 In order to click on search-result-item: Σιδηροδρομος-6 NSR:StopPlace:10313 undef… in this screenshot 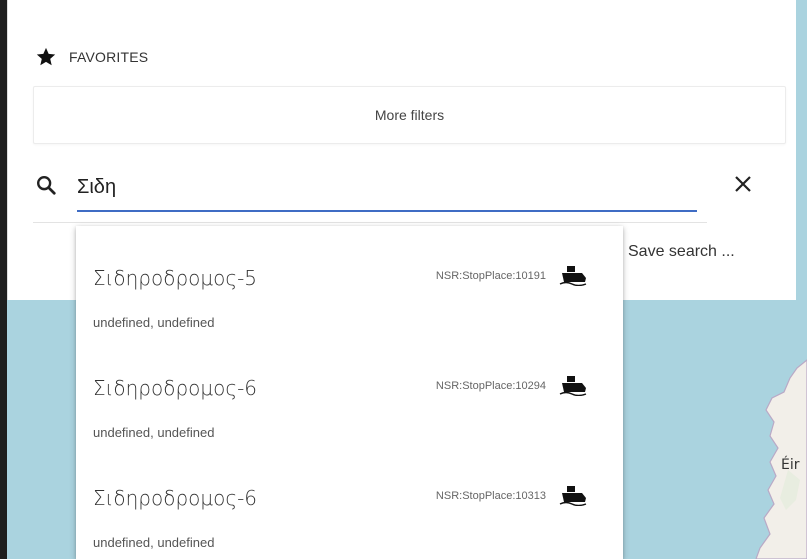, I will do `click(349, 498)`.